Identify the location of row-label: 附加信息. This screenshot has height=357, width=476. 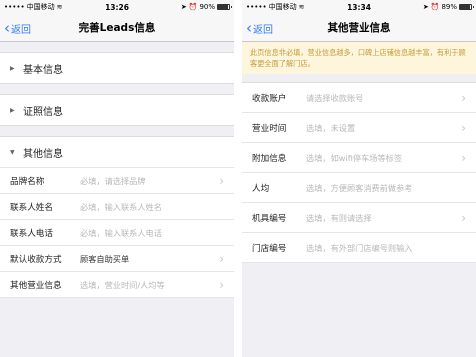
(269, 158).